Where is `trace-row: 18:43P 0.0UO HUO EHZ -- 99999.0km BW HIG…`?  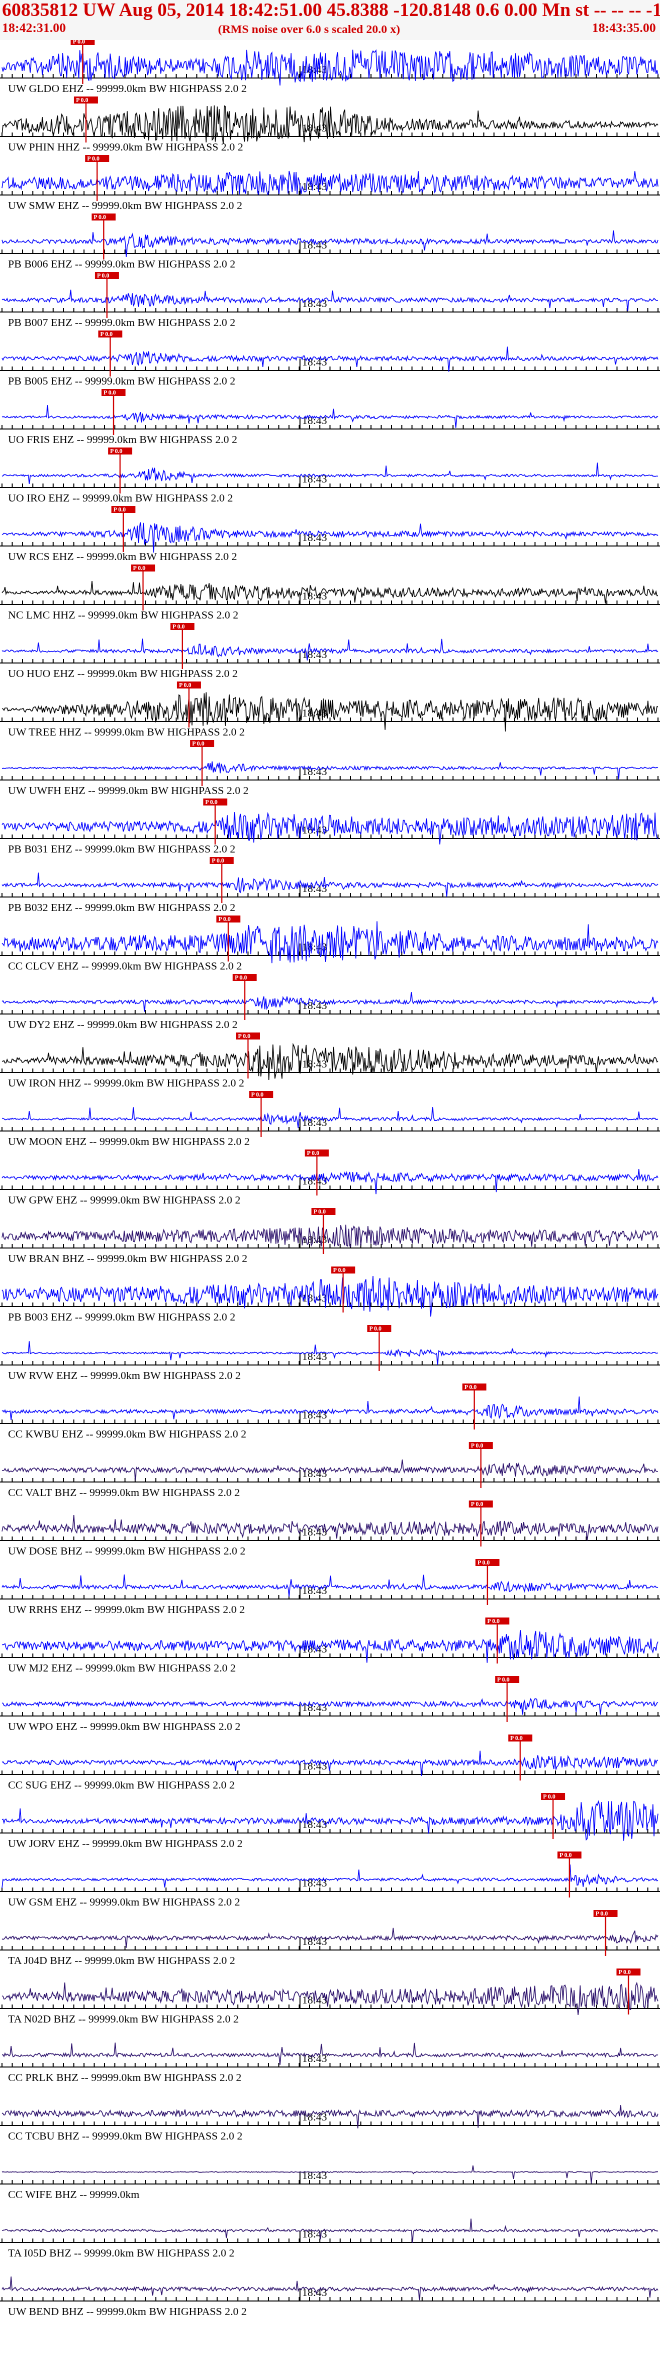
trace-row: 18:43P 0.0UO HUO EHZ -- 99999.0km BW HIG… is located at coordinates (330, 651).